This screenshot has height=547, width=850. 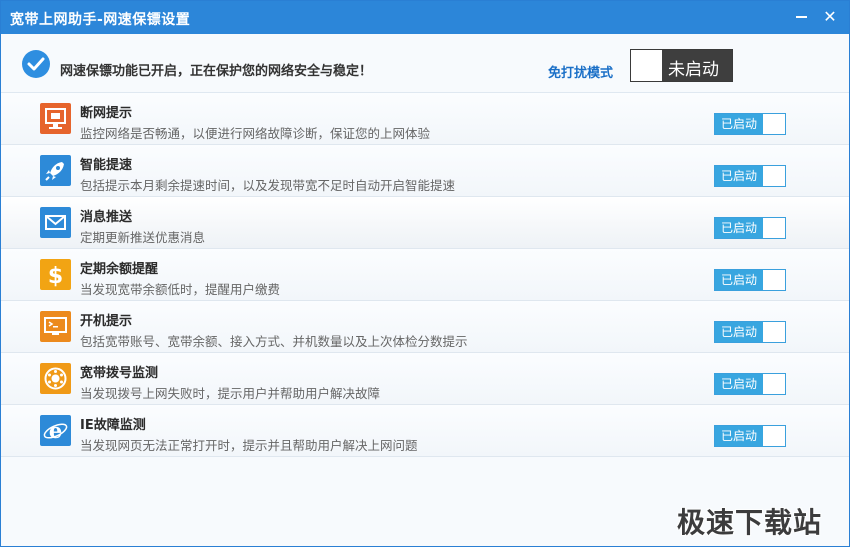 What do you see at coordinates (55, 326) in the screenshot?
I see `terminal-icon` at bounding box center [55, 326].